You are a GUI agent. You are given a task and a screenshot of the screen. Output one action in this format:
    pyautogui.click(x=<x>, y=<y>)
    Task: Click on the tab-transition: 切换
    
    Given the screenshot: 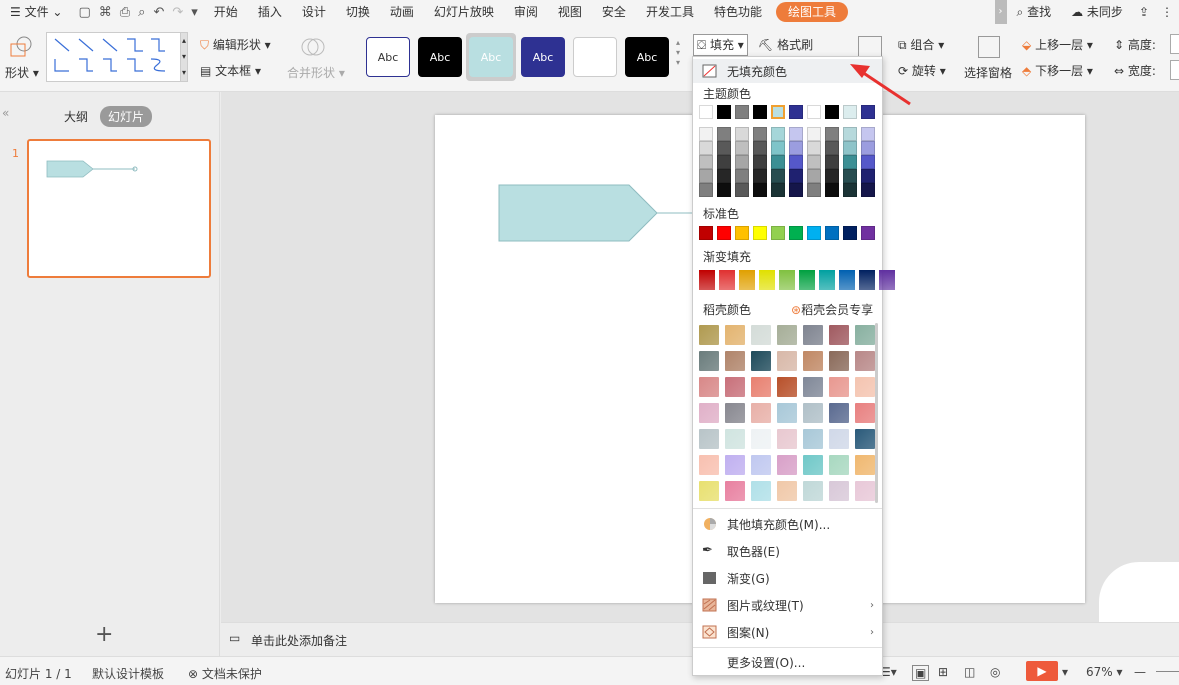 What is the action you would take?
    pyautogui.click(x=358, y=12)
    